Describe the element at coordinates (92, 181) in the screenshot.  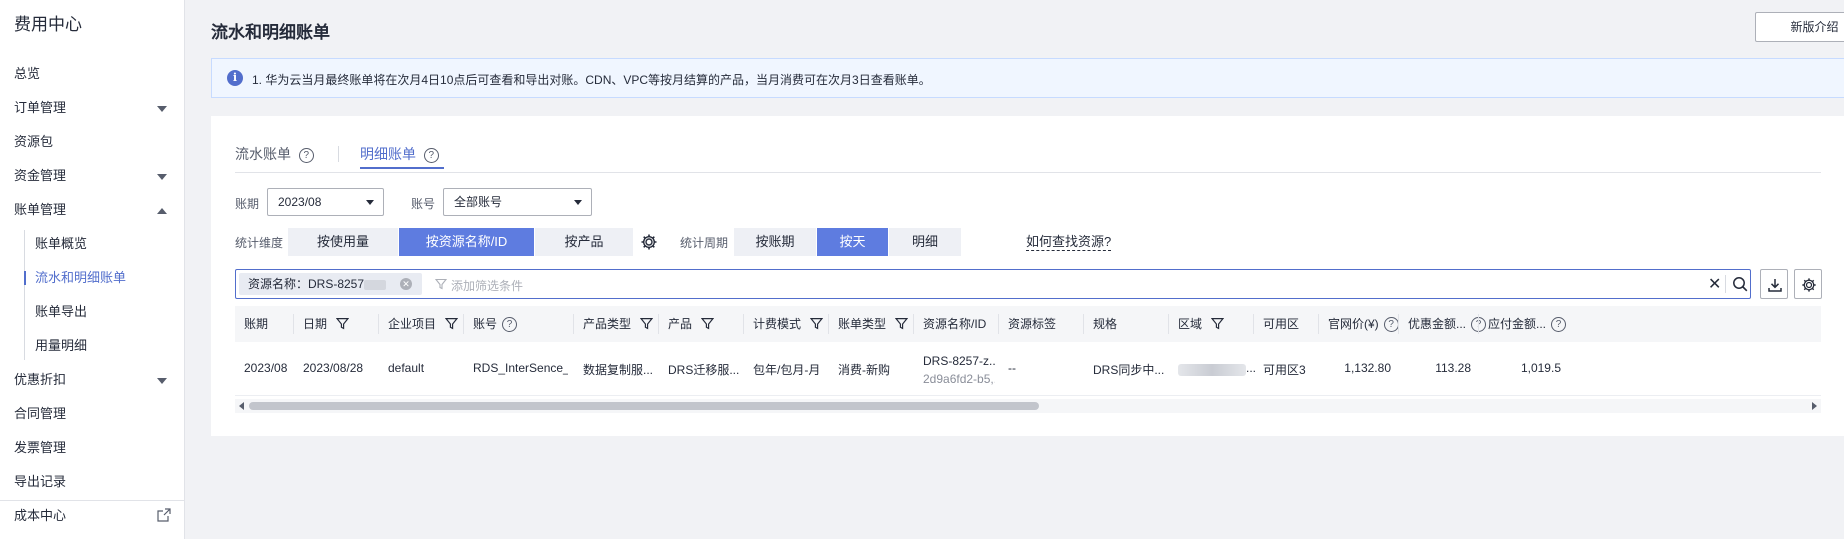
I see `sidebar-item-funds: 资金管理` at that location.